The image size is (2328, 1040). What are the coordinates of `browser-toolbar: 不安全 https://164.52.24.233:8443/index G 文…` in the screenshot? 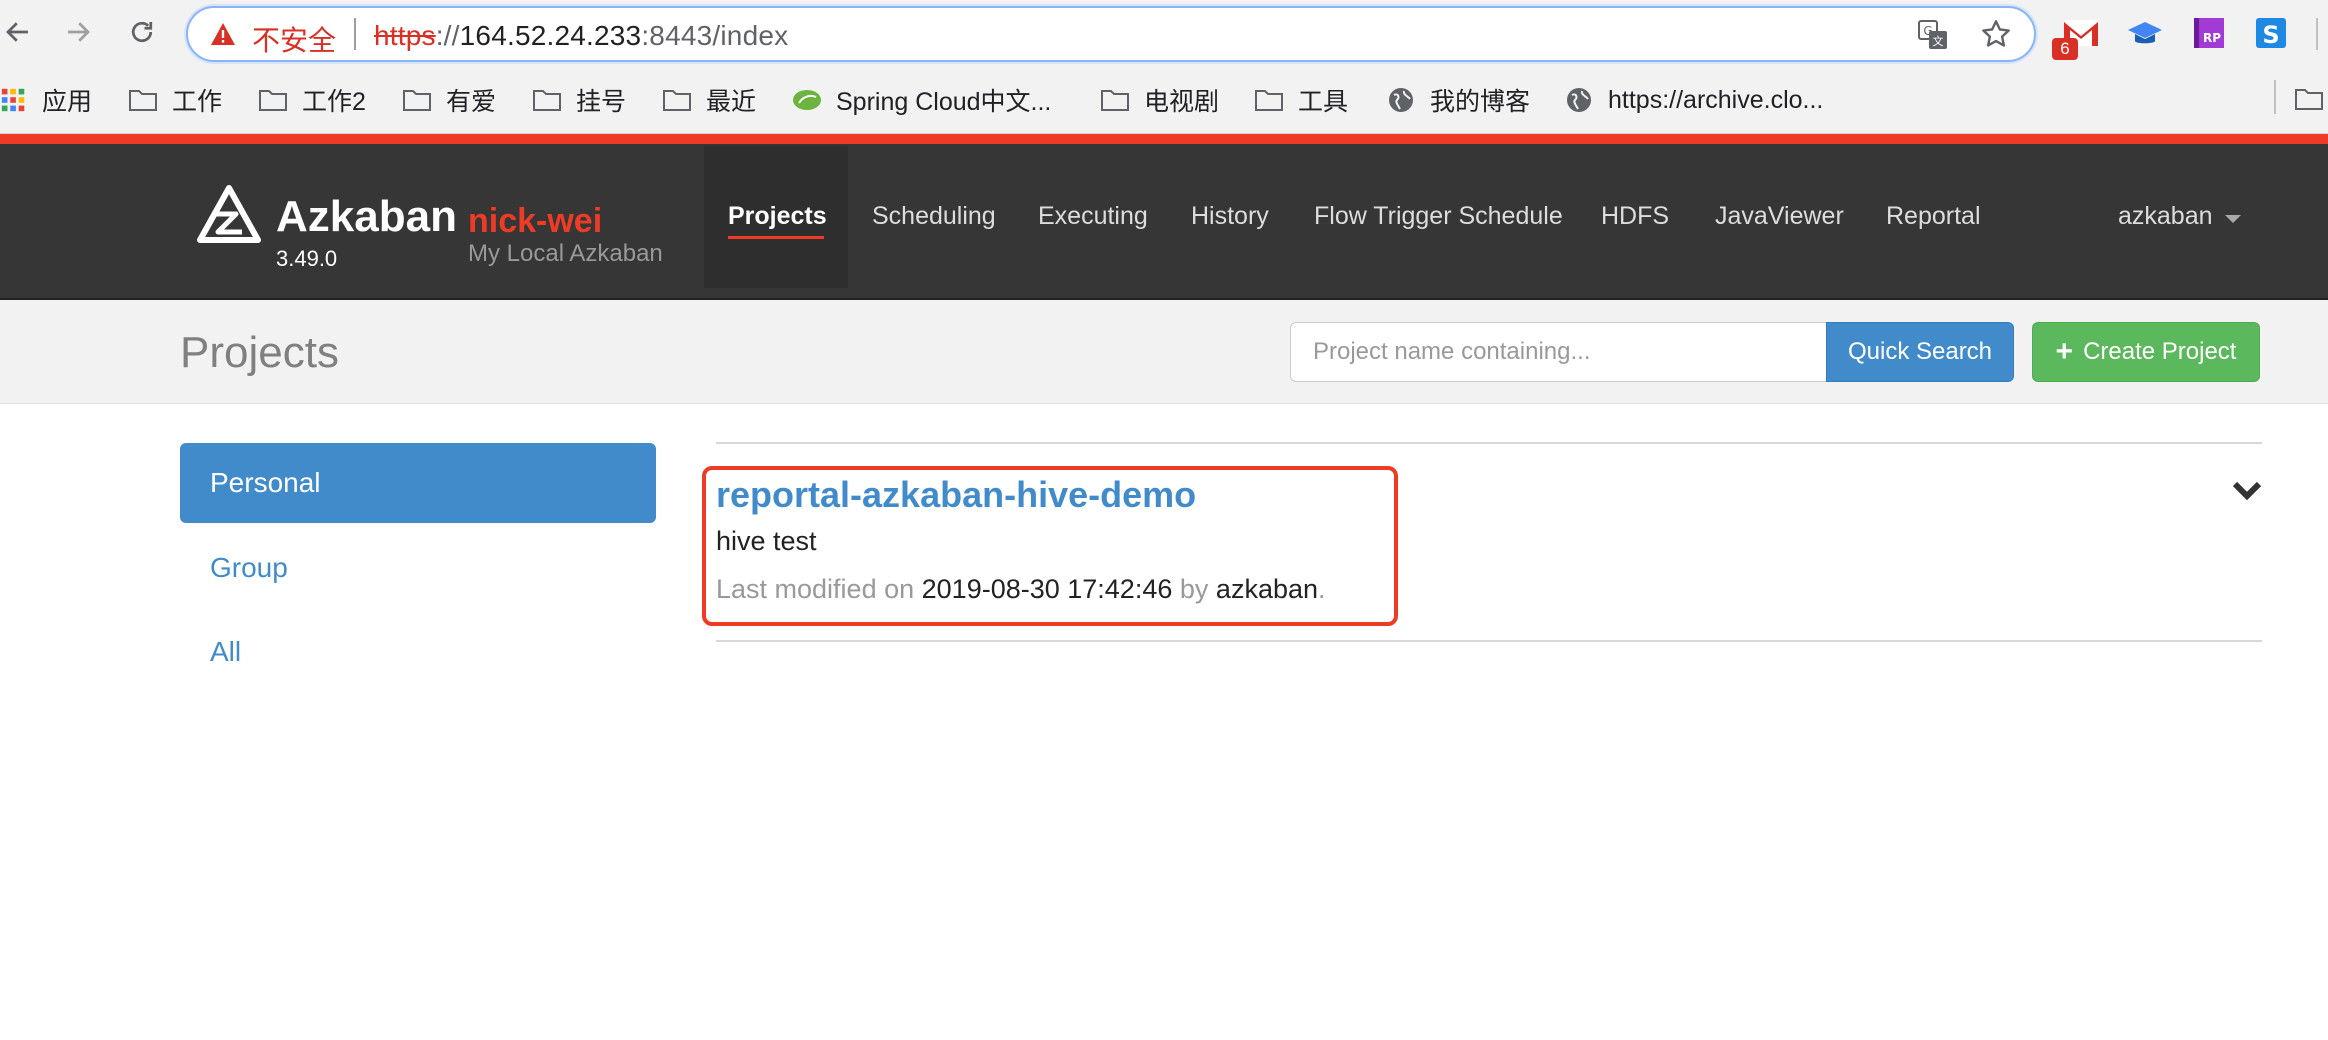 It's located at (1164, 35).